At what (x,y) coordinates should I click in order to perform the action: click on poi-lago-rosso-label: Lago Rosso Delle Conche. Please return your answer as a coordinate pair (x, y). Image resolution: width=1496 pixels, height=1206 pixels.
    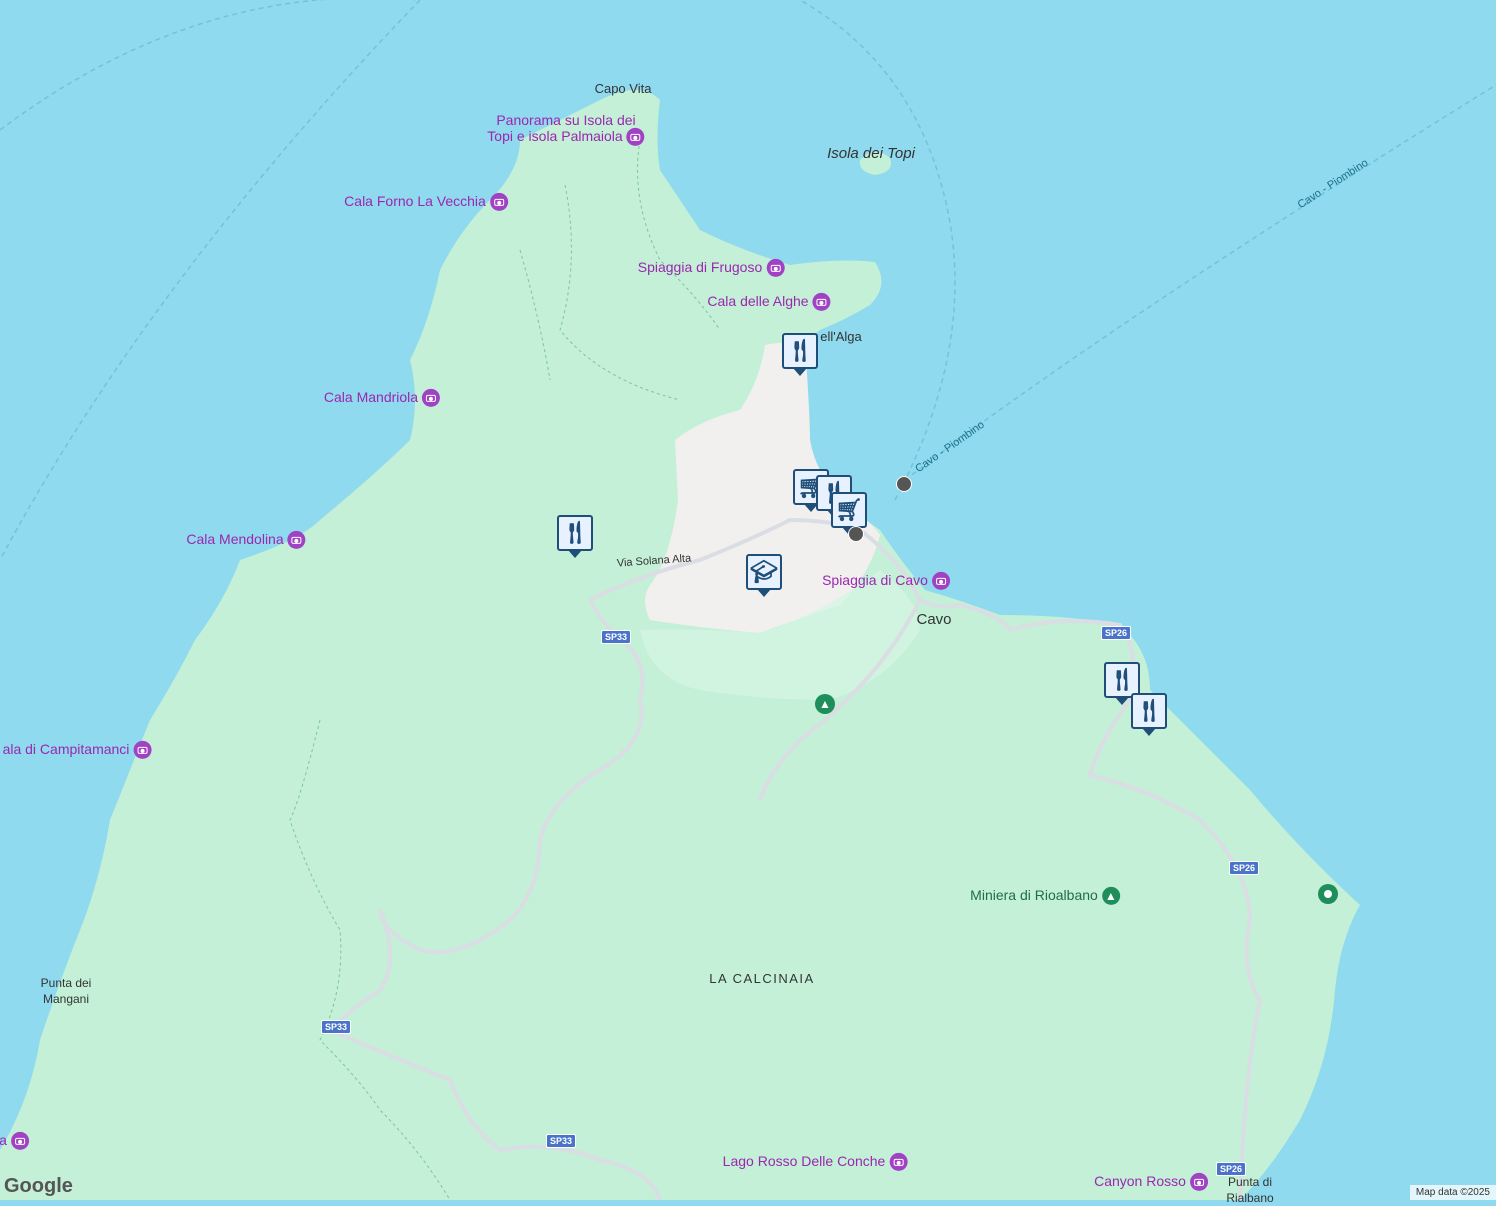
    Looking at the image, I should click on (804, 1161).